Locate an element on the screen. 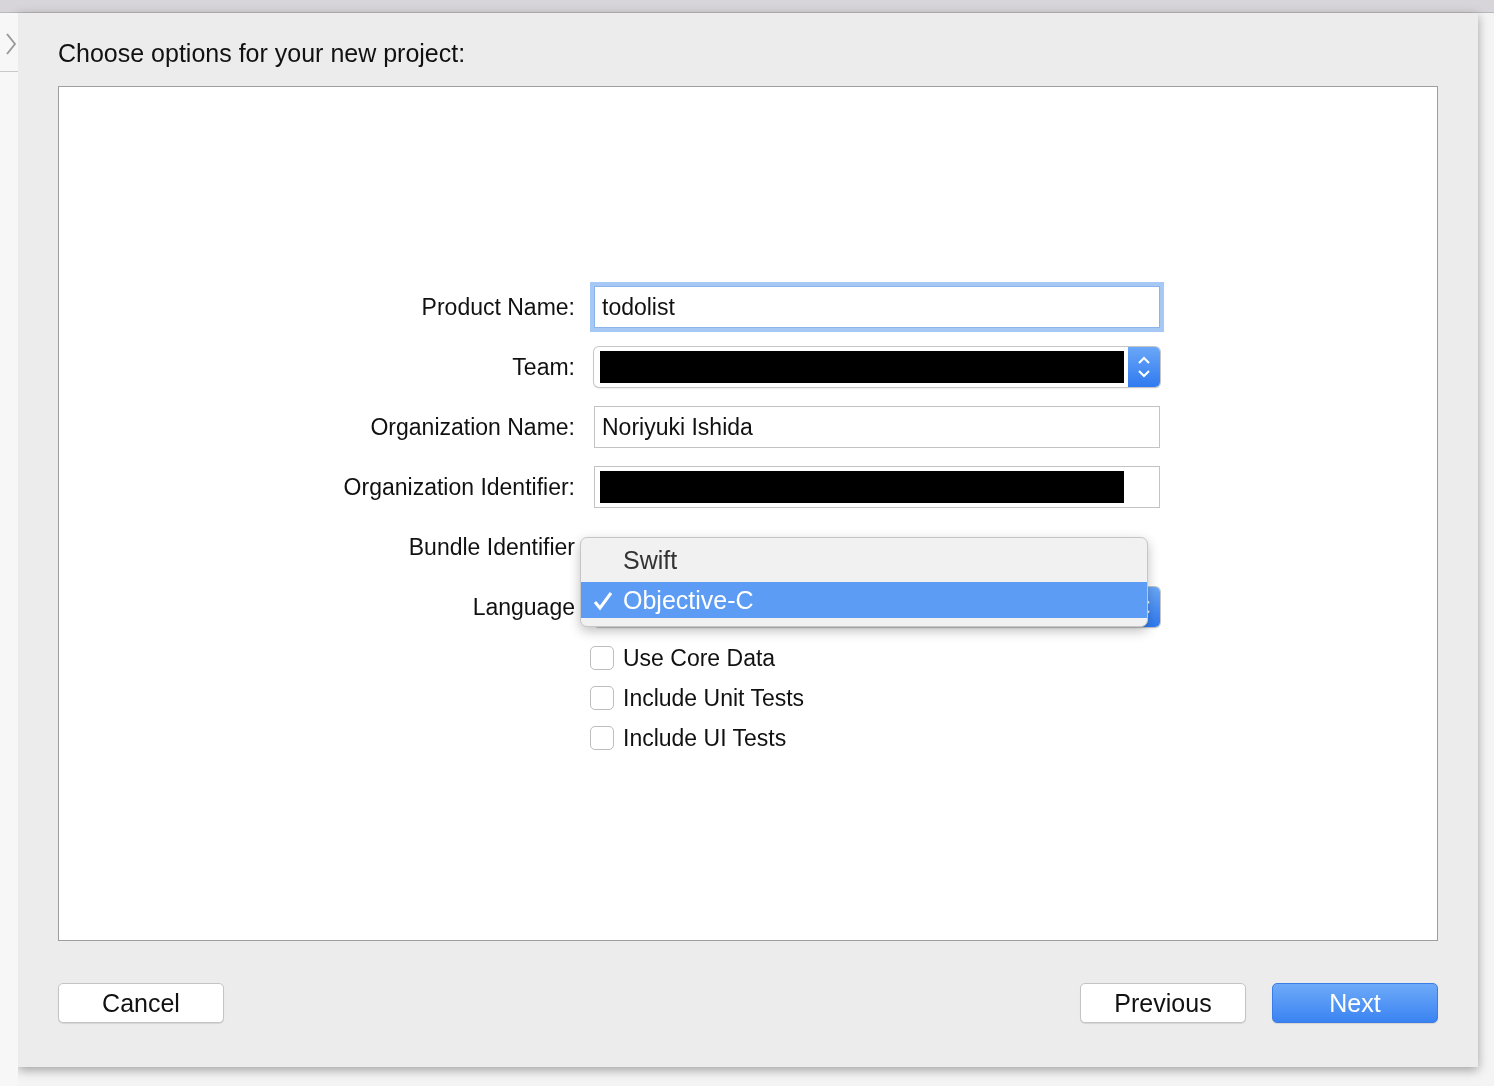  checkbox-option: Include UI Tests is located at coordinates (1013, 738).